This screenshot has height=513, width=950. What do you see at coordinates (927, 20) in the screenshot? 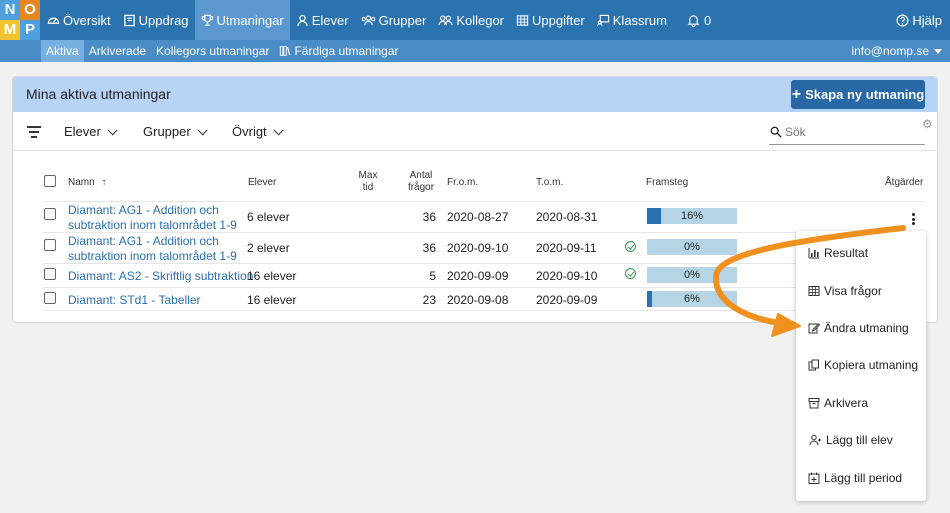
I see `help-label: Hjälp` at bounding box center [927, 20].